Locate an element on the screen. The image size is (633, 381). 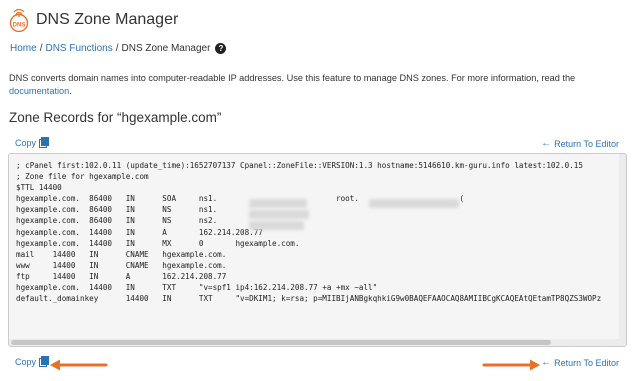
horizontal-scrollbar is located at coordinates (317, 342).